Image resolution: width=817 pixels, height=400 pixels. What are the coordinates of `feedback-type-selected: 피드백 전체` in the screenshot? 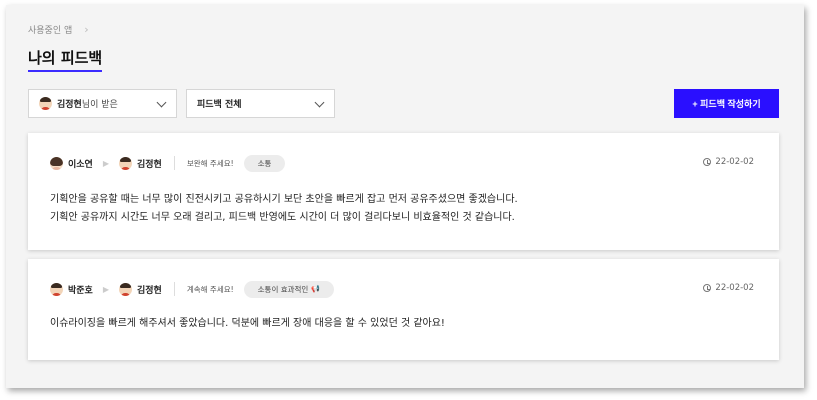 It's located at (219, 105).